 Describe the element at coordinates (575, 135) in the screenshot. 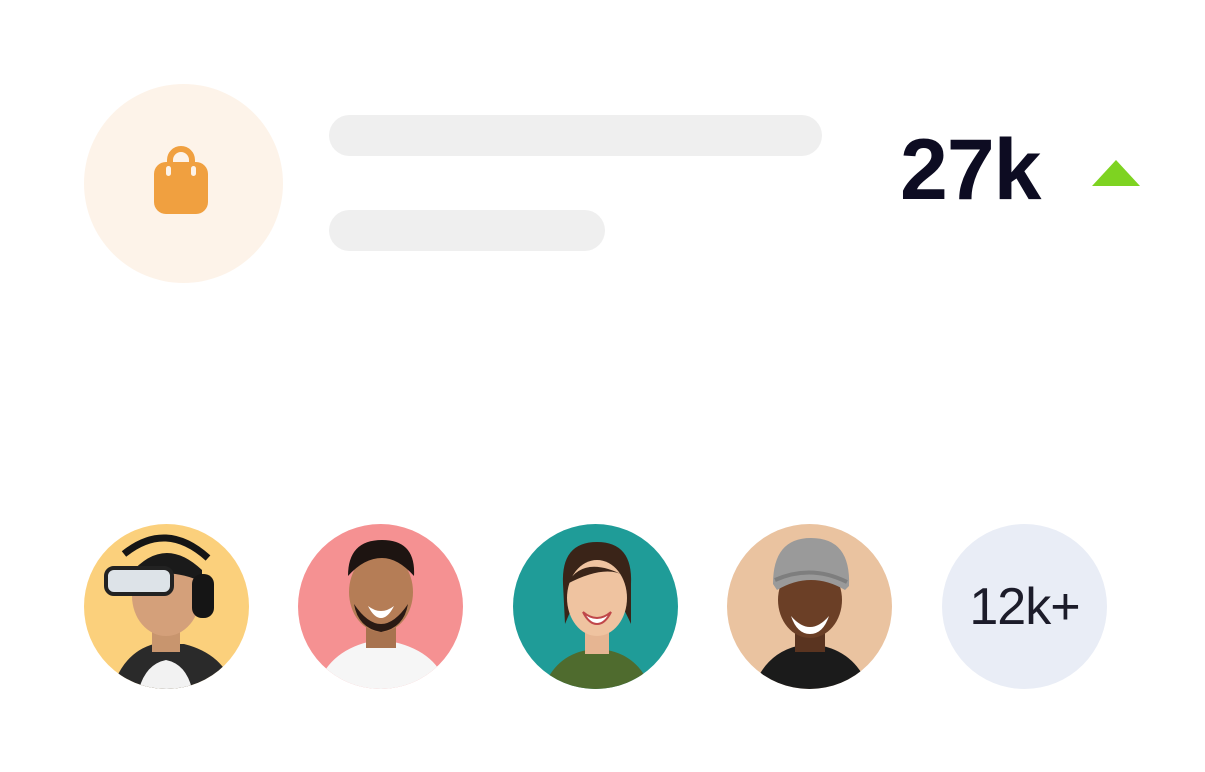

I see `title-placeholder-bar` at that location.